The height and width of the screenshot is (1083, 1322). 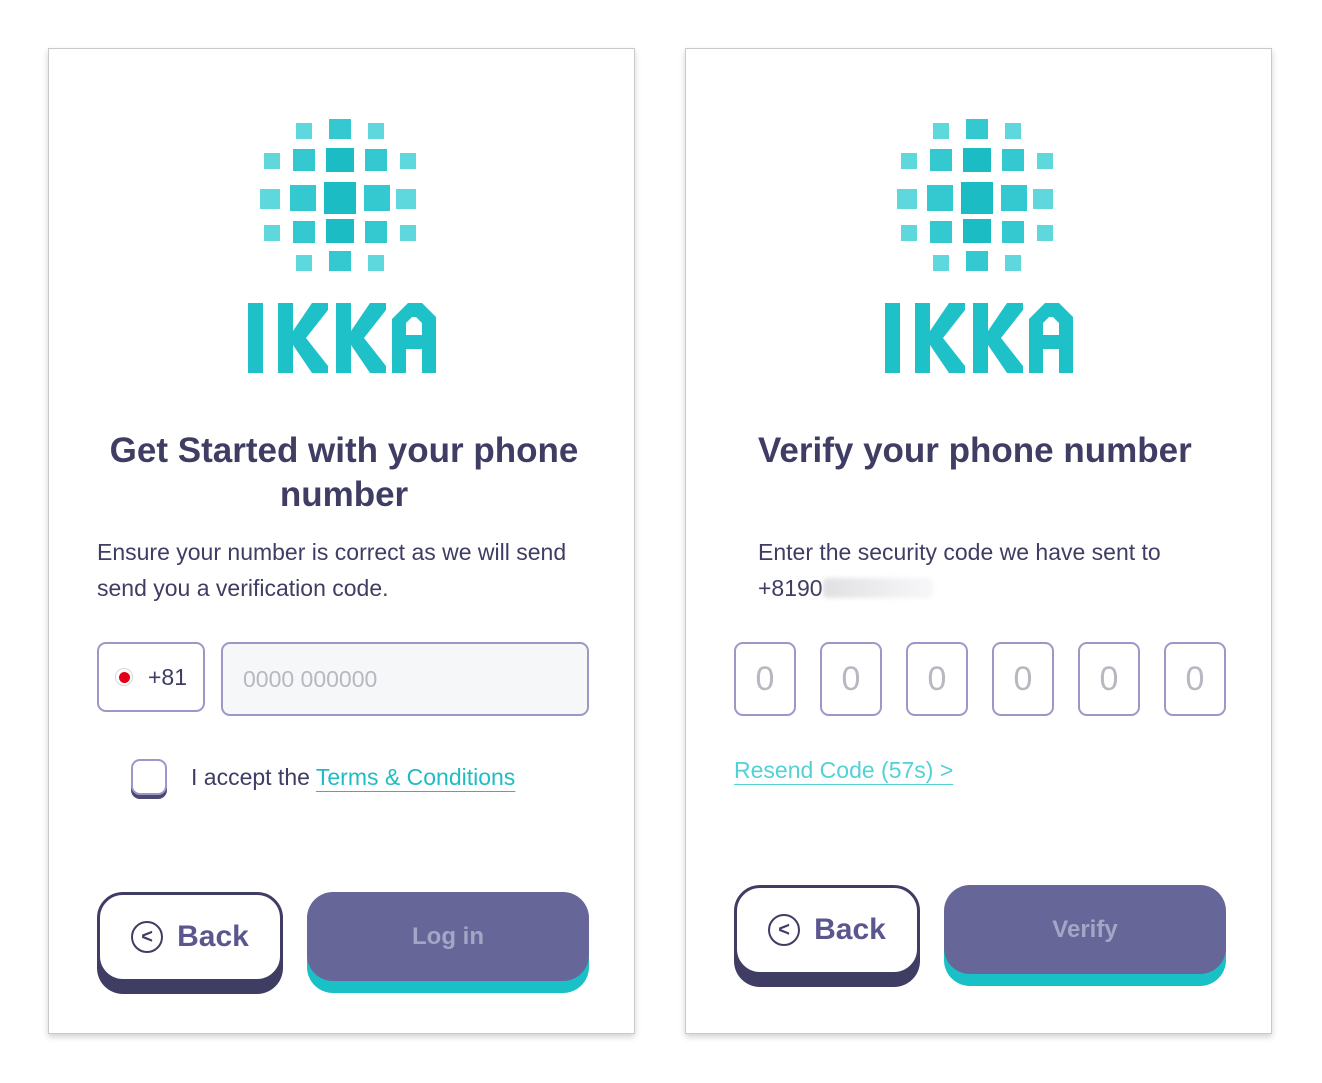 I want to click on otp-digit-4: 0, so click(x=1023, y=679).